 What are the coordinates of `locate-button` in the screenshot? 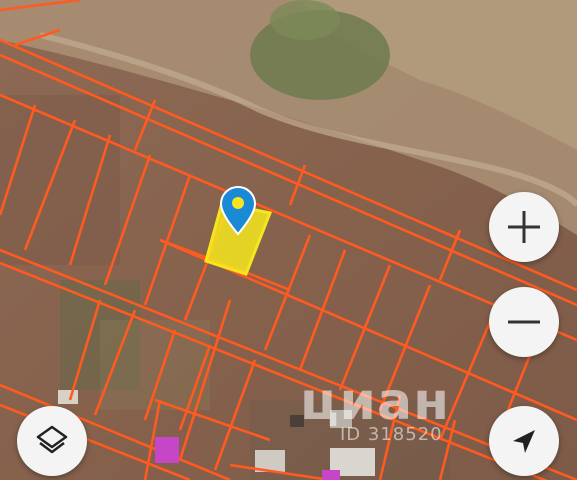 It's located at (524, 441).